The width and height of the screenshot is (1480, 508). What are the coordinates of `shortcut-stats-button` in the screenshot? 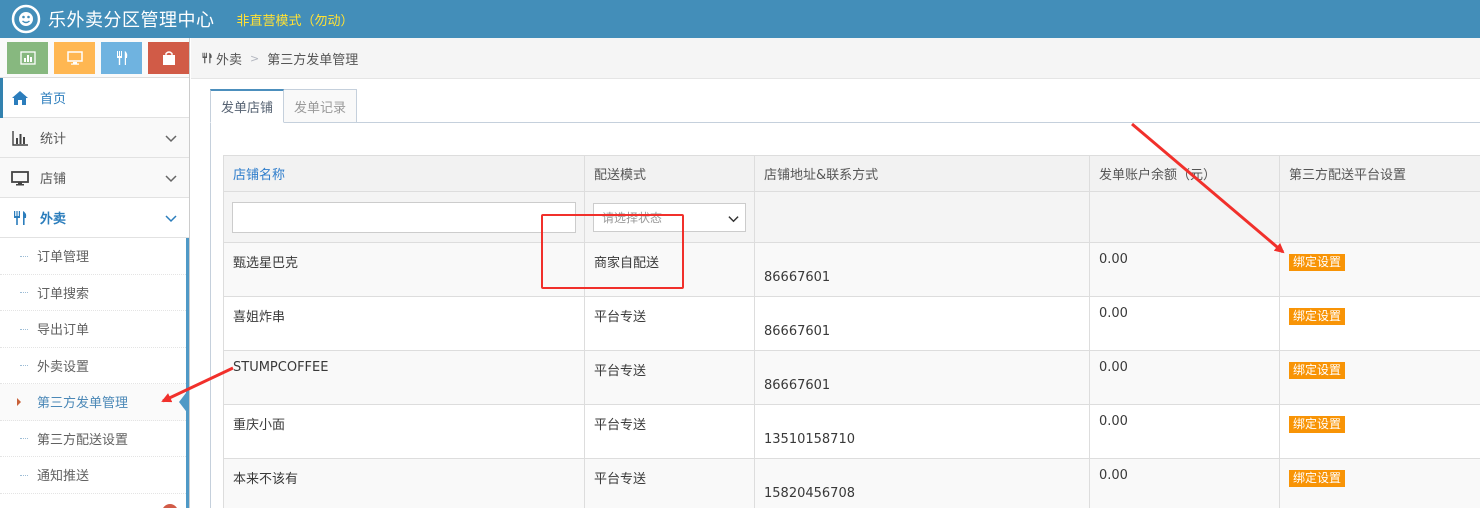 It's located at (27, 57).